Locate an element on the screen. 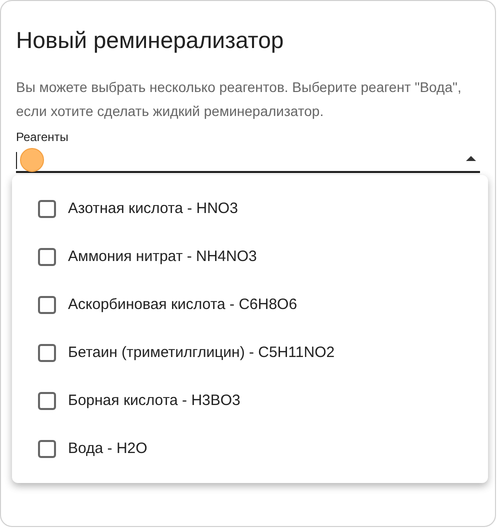 This screenshot has width=497, height=529. option-item: Бетаин (триметилглицин) - C5H11NO2 is located at coordinates (250, 353).